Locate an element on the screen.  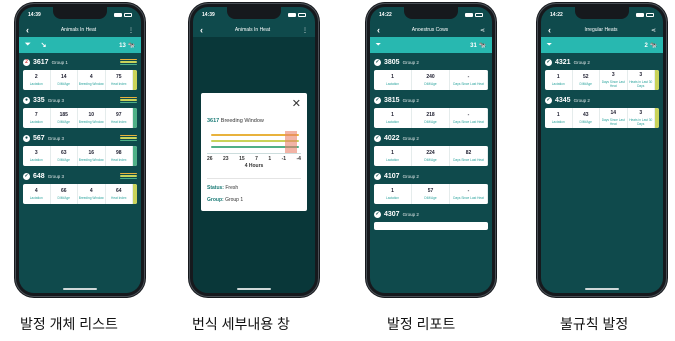
close-icon: ✕ is located at coordinates (296, 103).